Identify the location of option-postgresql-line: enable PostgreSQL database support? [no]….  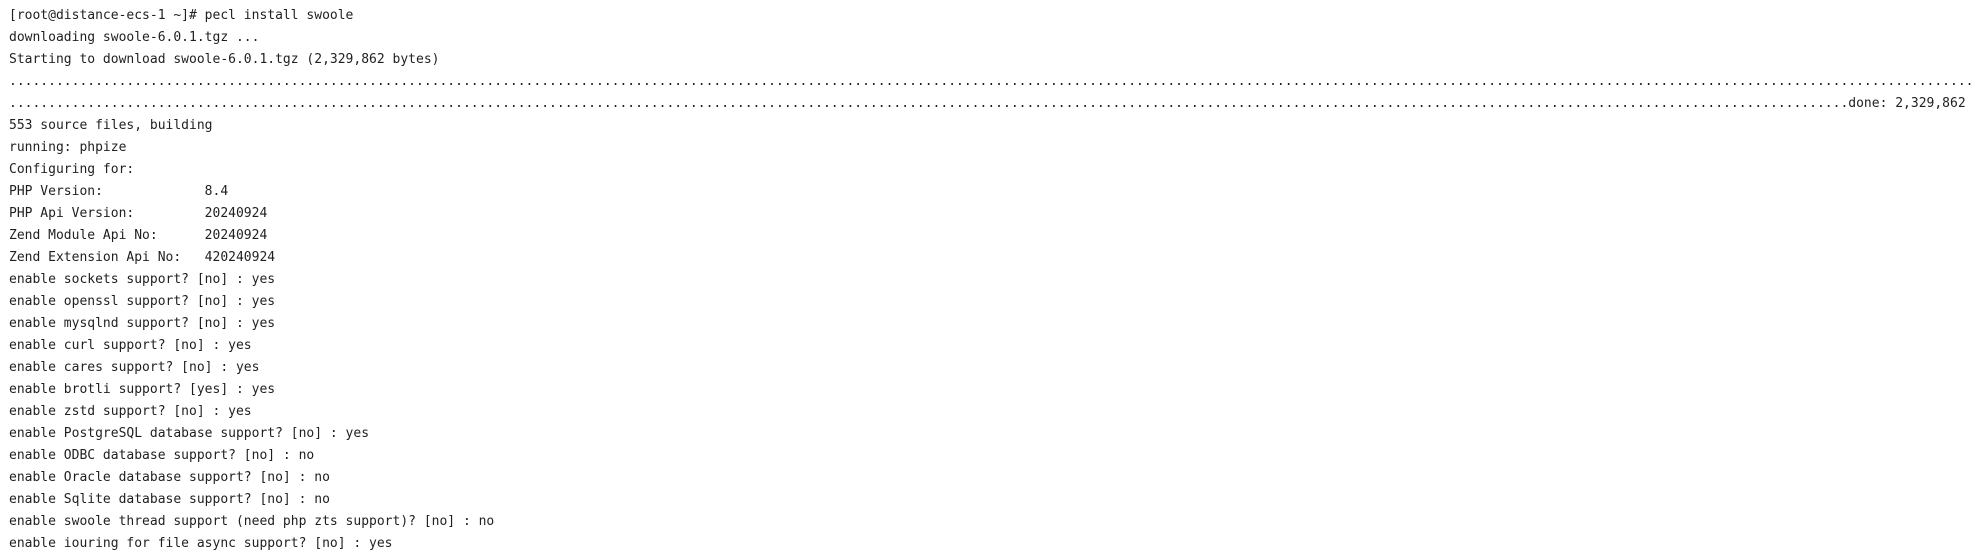
(189, 433).